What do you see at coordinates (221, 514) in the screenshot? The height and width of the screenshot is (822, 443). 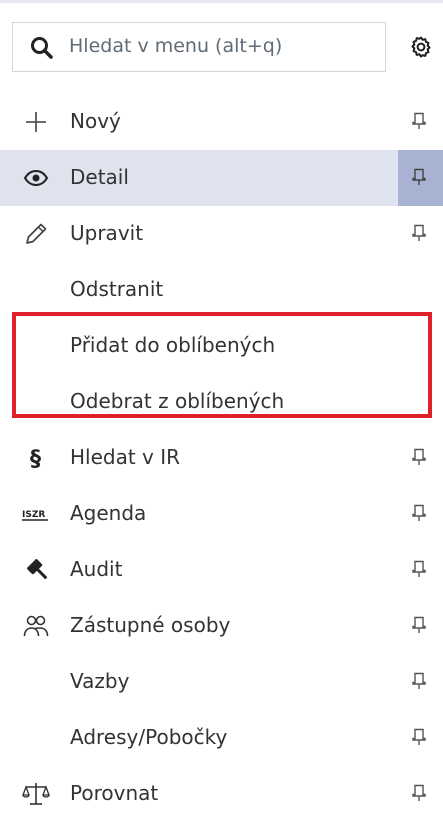 I see `menu-item-agenda: ISZR Agenda` at bounding box center [221, 514].